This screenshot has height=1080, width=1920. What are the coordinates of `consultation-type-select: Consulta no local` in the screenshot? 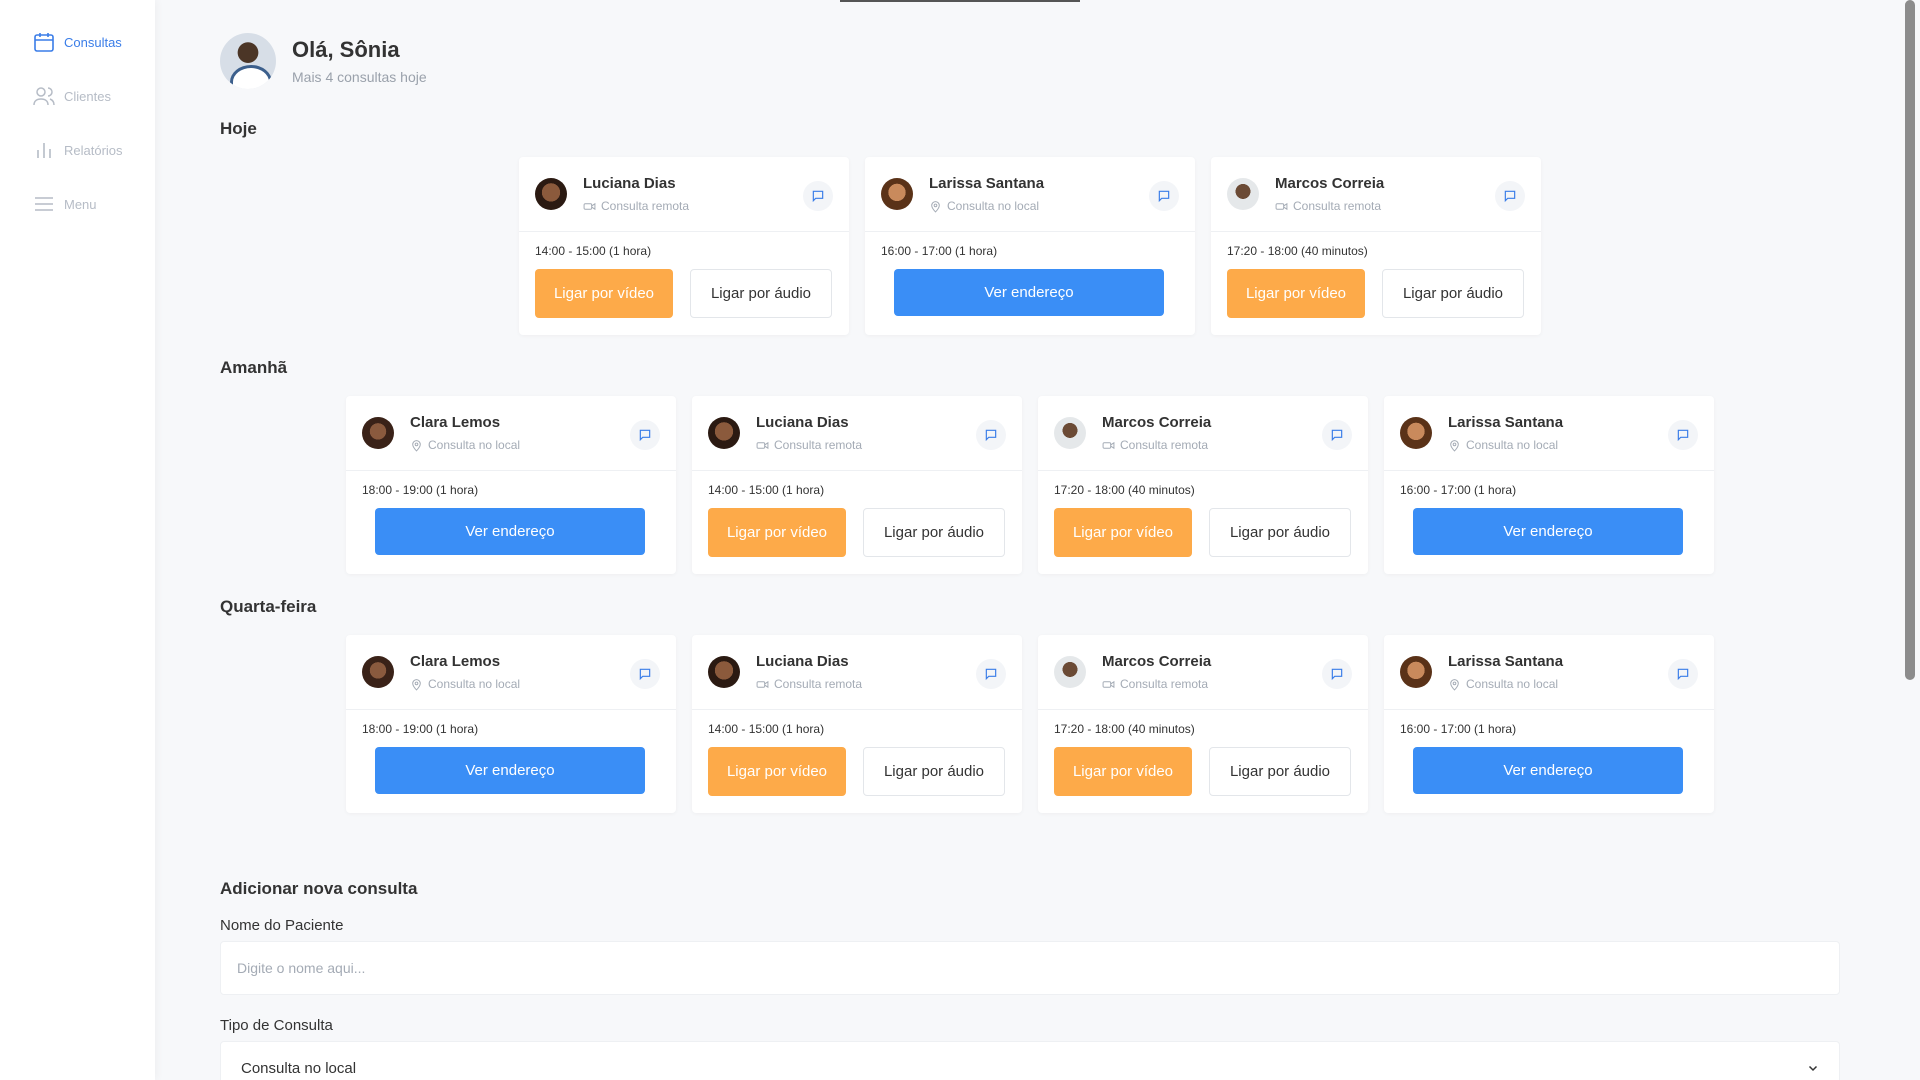 It's located at (1030, 1060).